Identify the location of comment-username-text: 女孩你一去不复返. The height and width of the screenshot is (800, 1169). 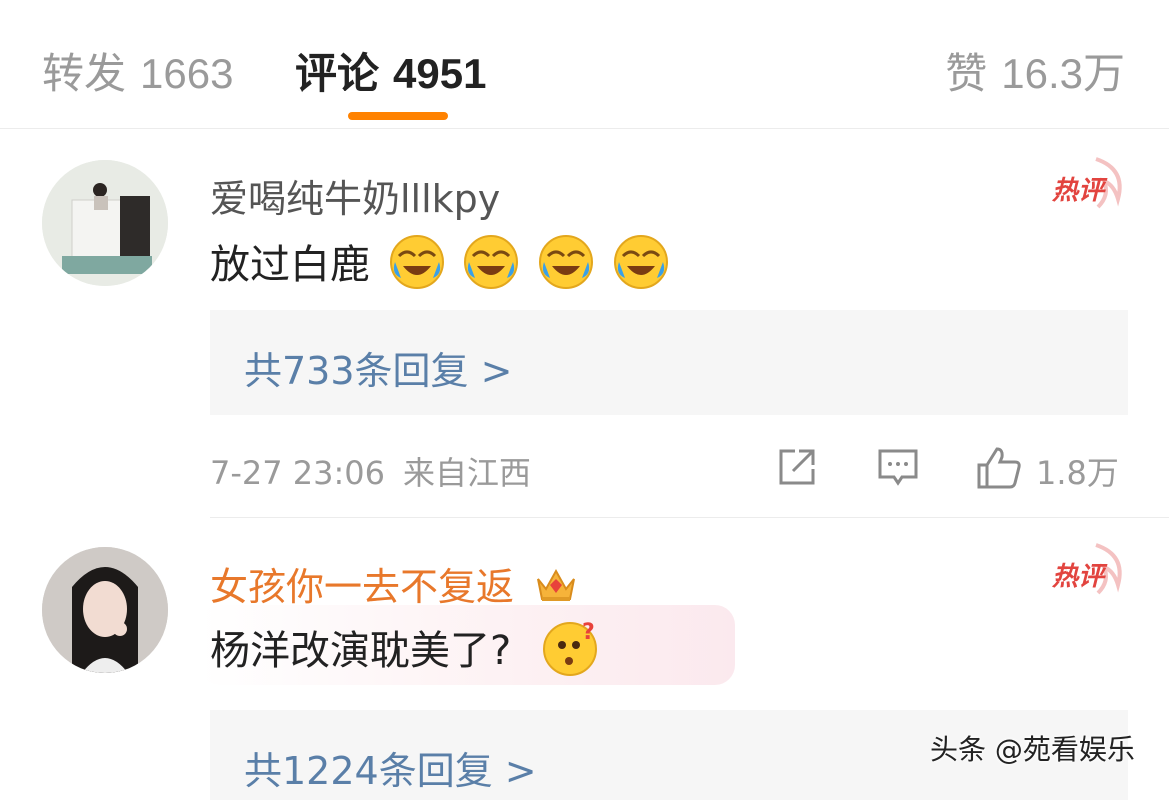
(362, 587).